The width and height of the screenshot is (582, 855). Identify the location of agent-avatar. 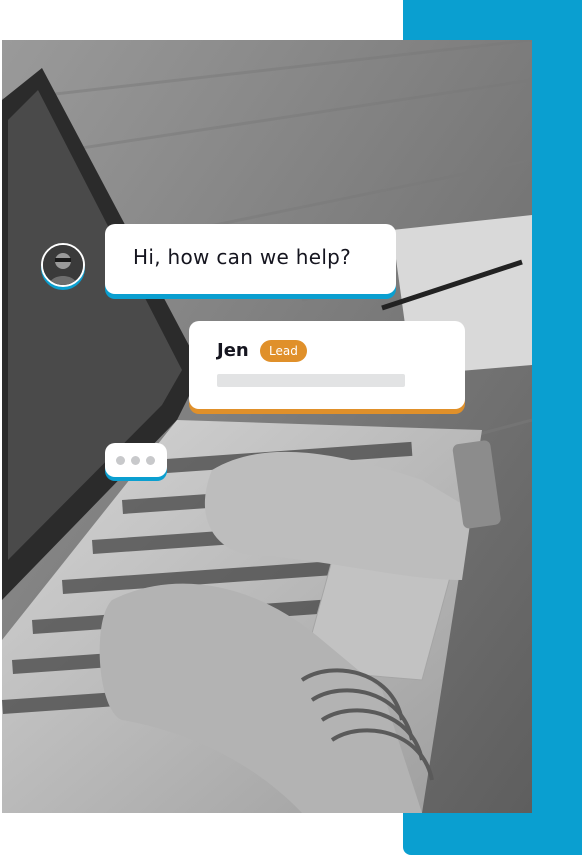
(63, 265).